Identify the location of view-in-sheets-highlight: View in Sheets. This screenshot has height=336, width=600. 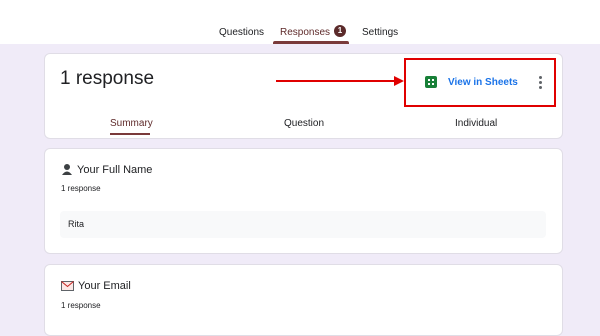
(480, 82).